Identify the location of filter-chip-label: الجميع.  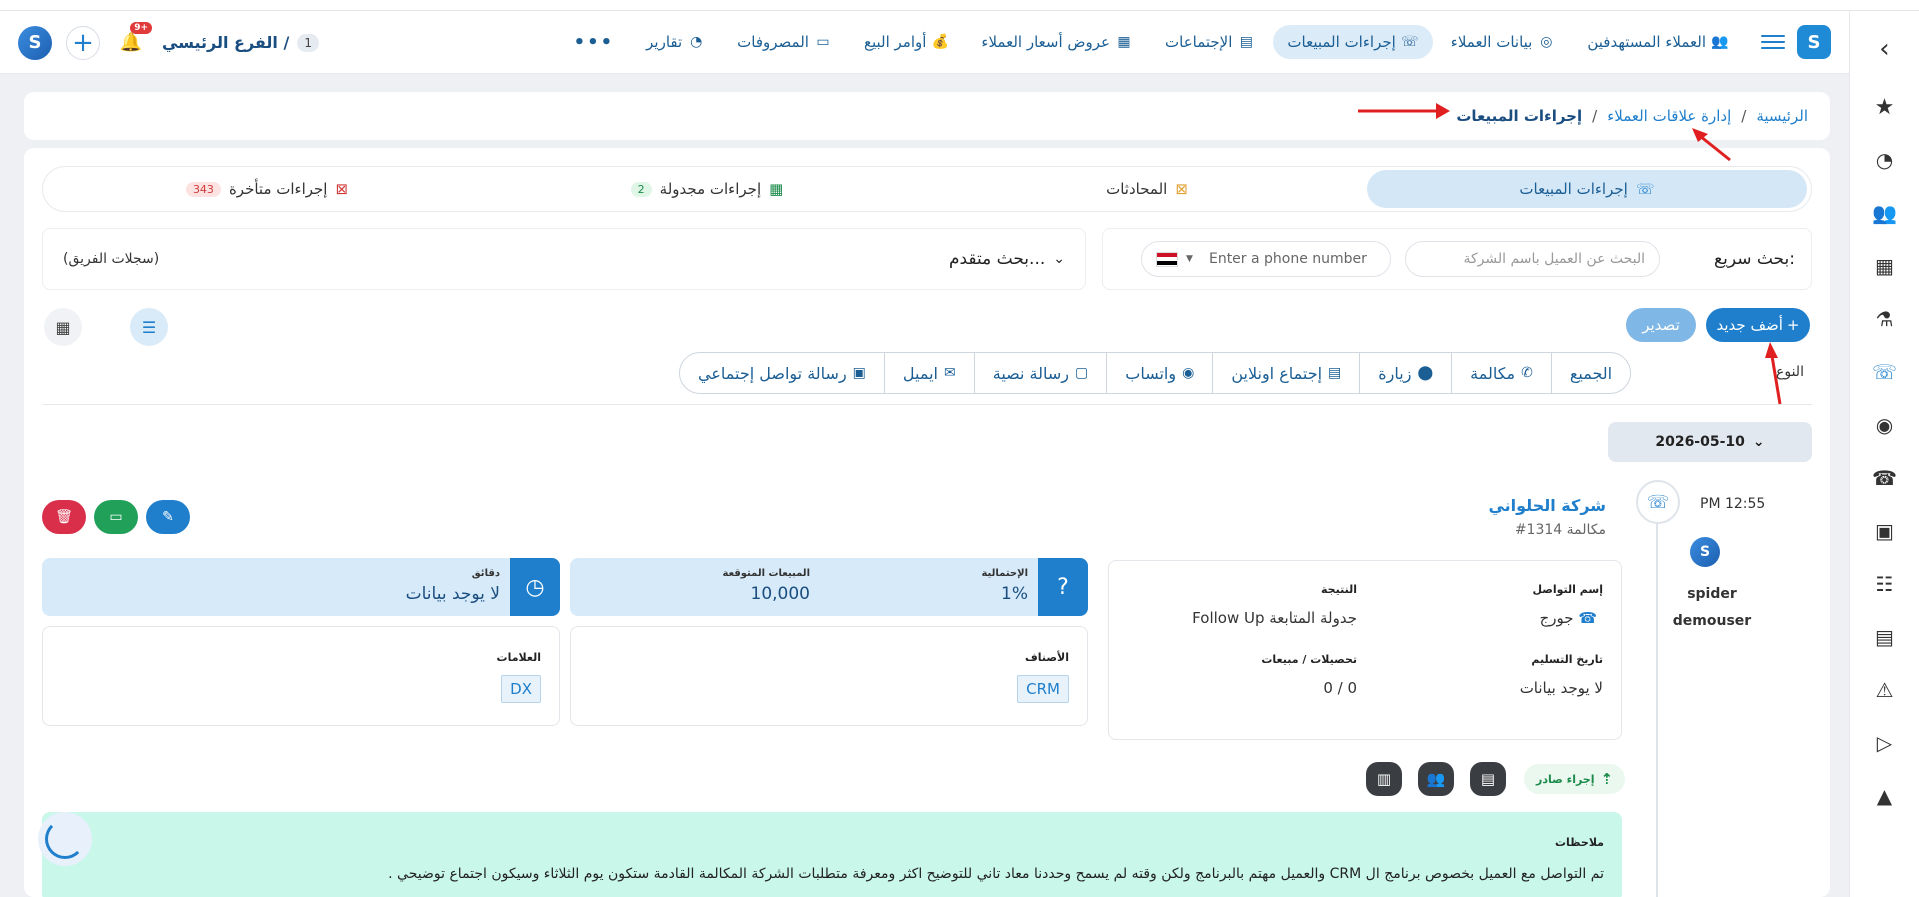
(1591, 373).